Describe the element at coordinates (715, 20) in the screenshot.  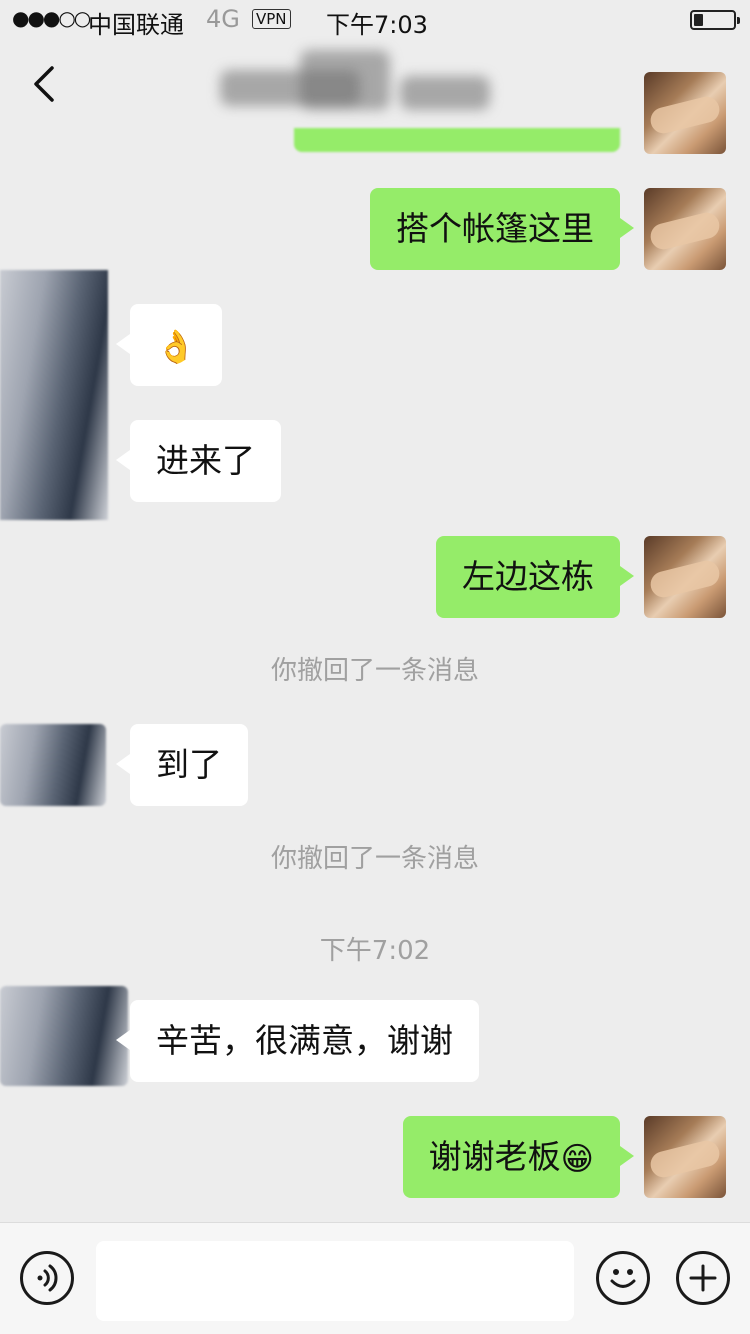
I see `battery-icon` at that location.